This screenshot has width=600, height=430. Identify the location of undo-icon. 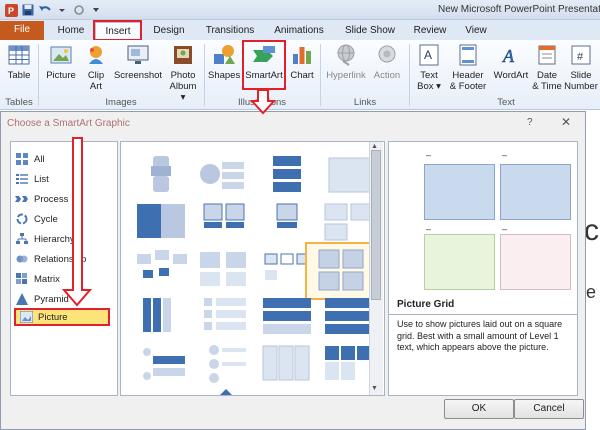
(45, 10).